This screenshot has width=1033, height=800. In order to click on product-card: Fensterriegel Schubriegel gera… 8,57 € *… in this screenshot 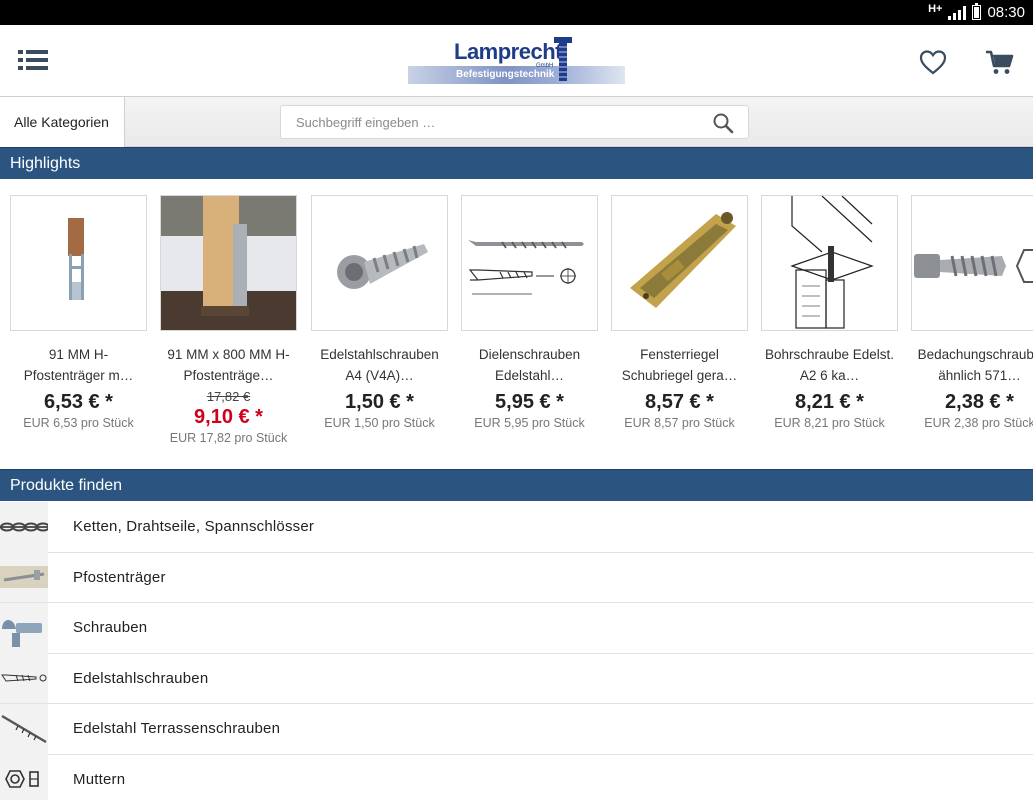, I will do `click(679, 313)`.